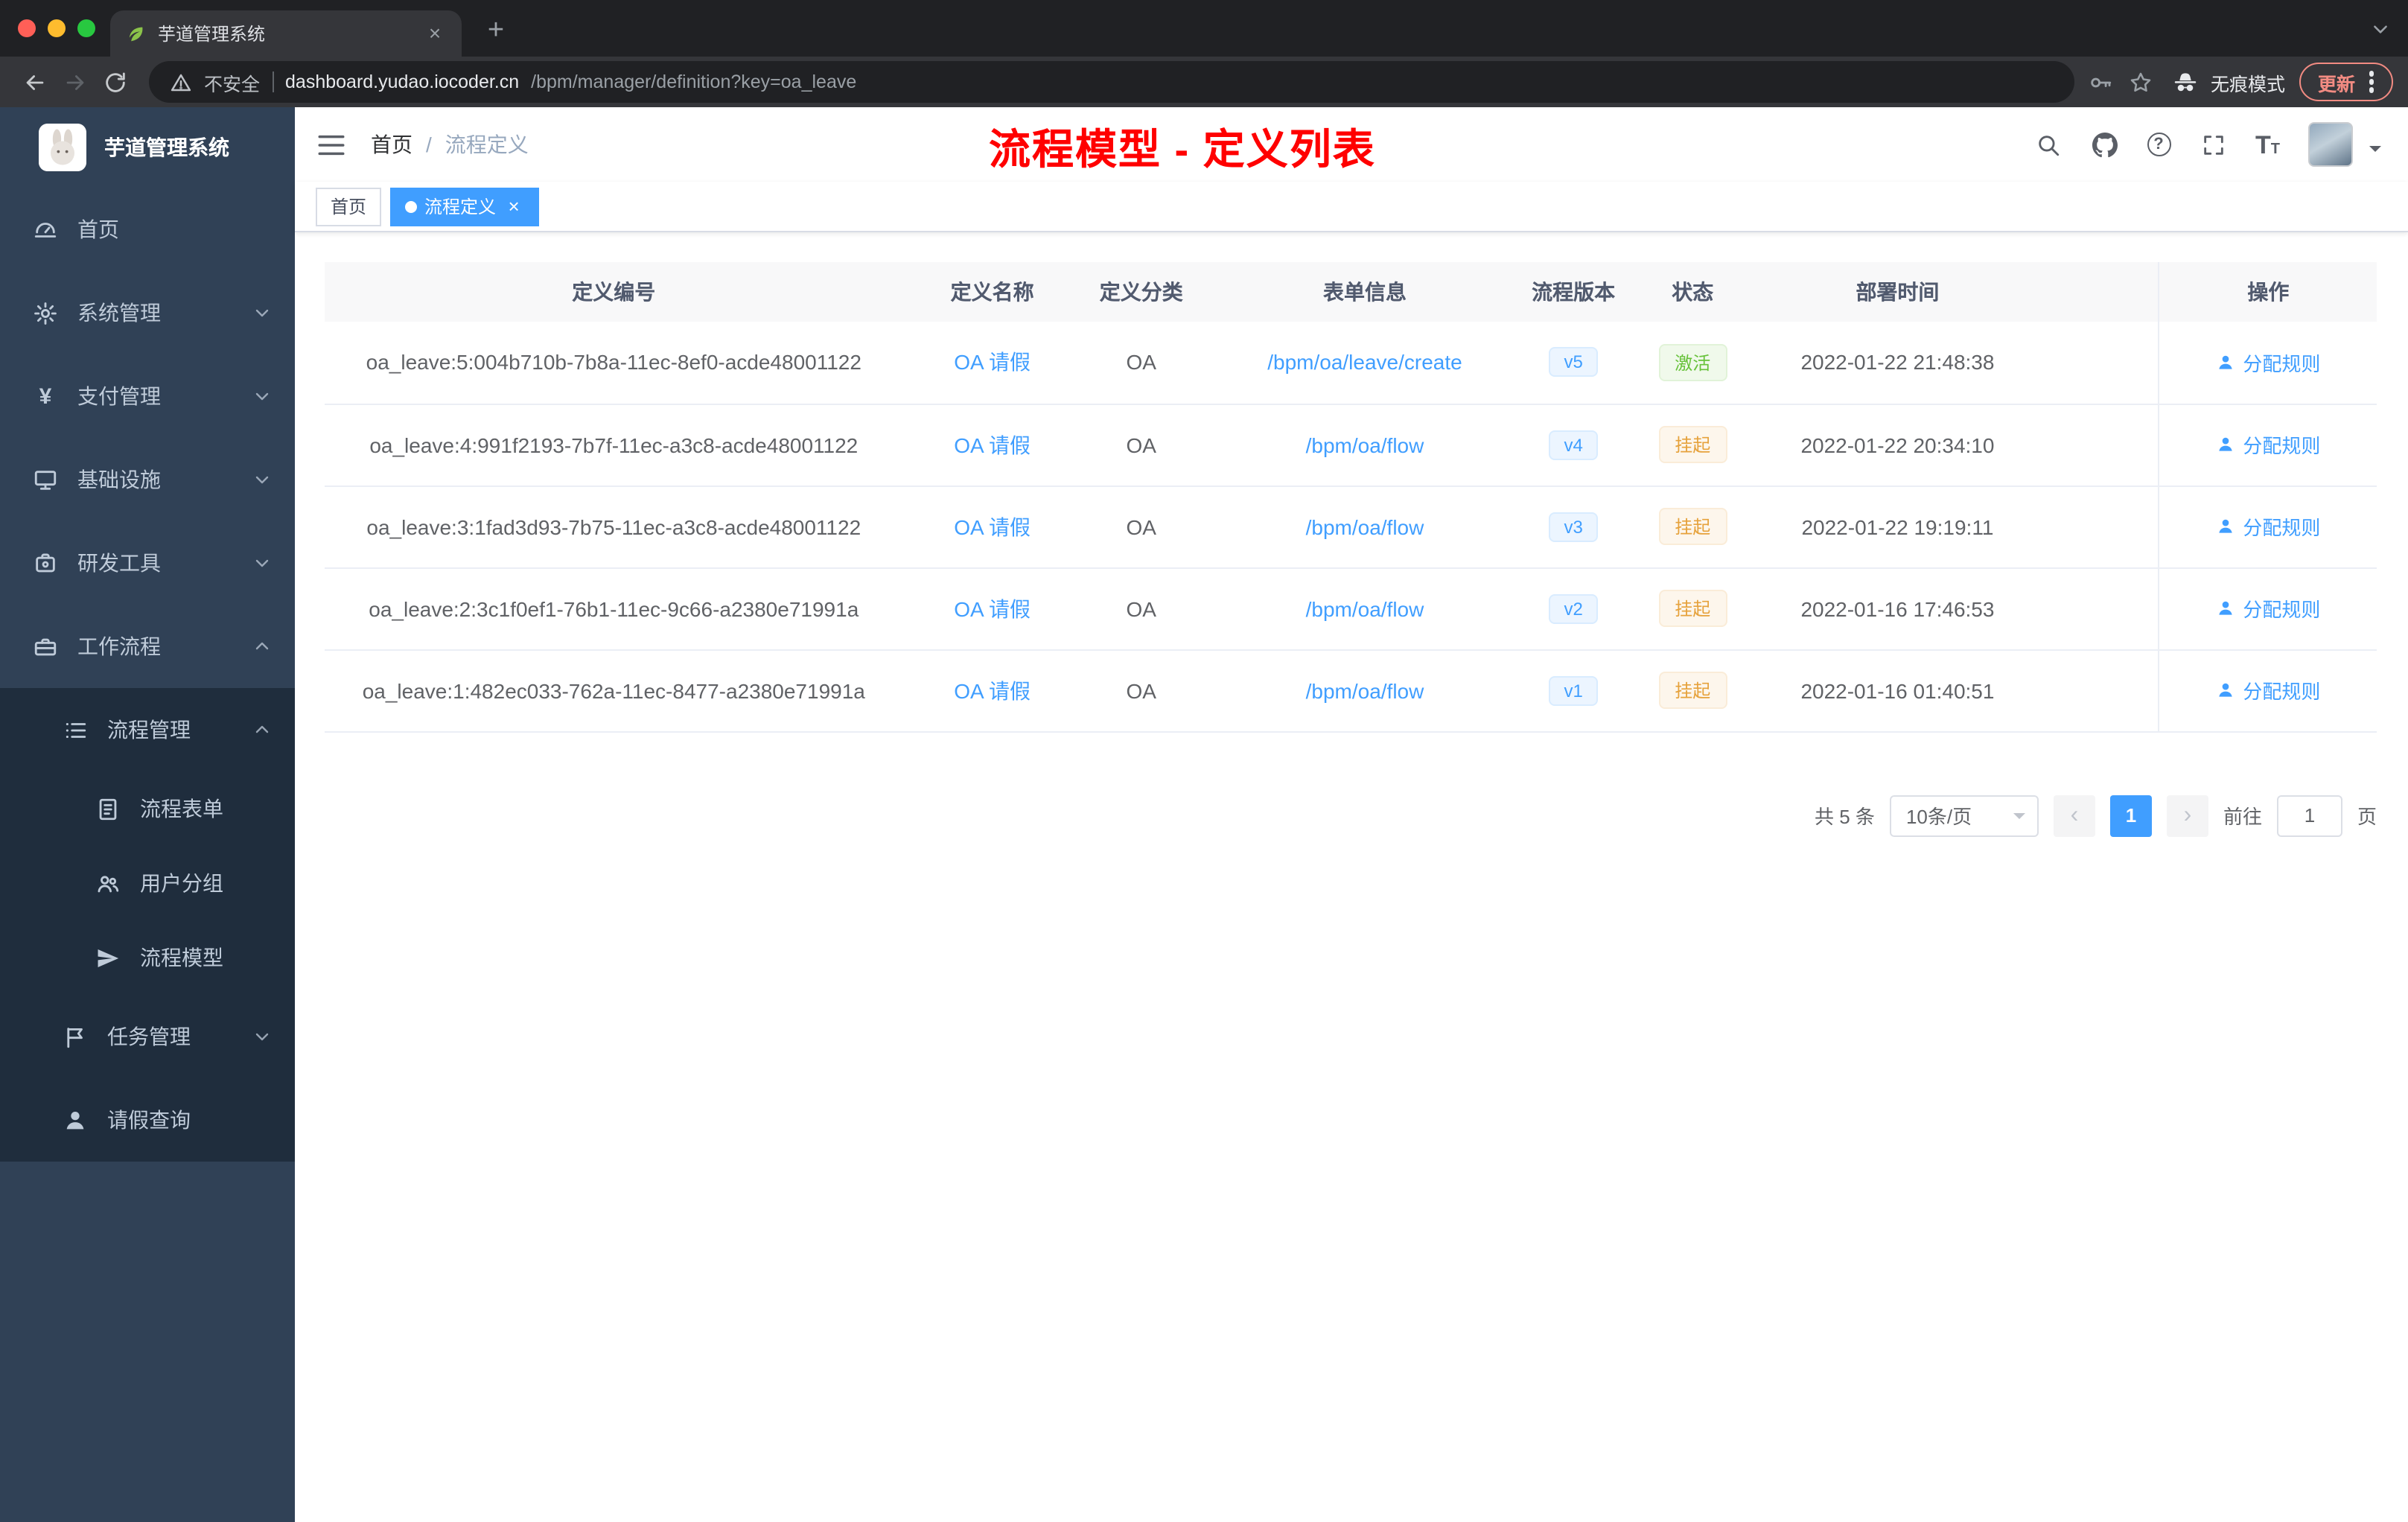 The height and width of the screenshot is (1522, 2408). What do you see at coordinates (2101, 82) in the screenshot?
I see `password-key-icon` at bounding box center [2101, 82].